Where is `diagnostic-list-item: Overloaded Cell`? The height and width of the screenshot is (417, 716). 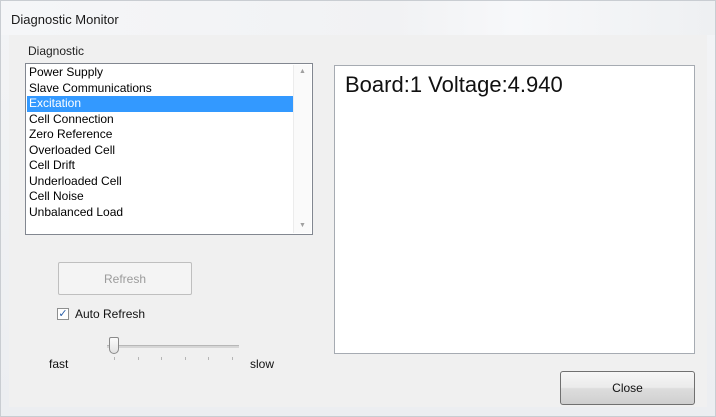
diagnostic-list-item: Overloaded Cell is located at coordinates (160, 151).